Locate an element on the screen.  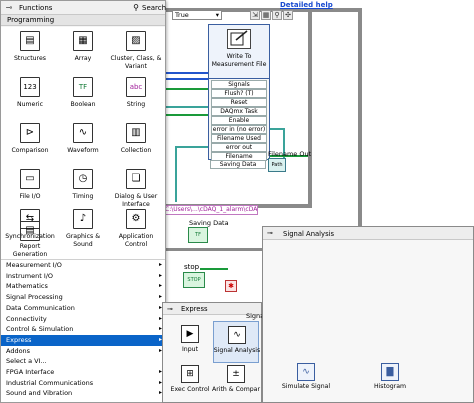
histogram-icon: ▇ is located at coordinates (390, 372).